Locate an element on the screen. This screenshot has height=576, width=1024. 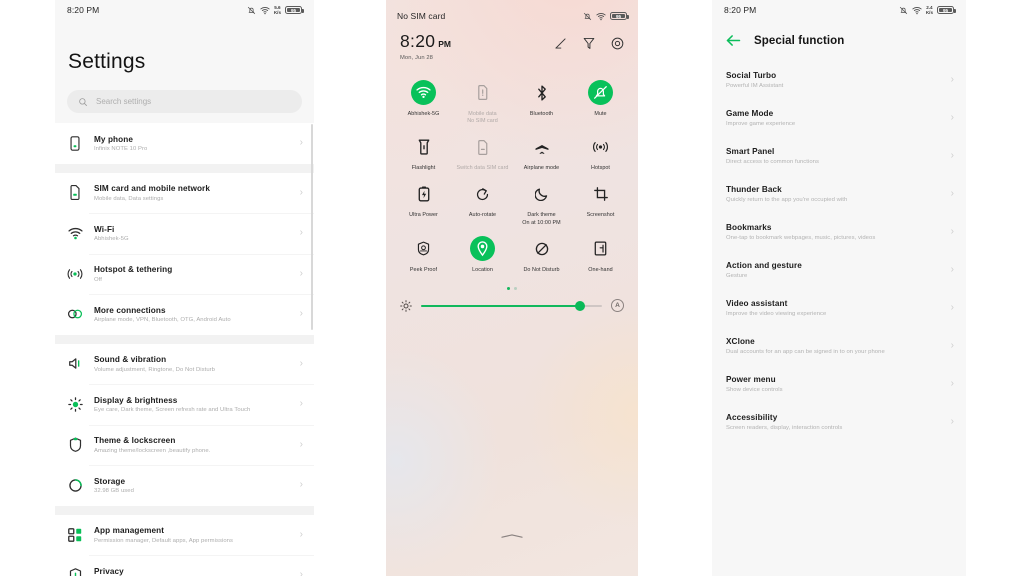
sidebar-item-storage: Storage 32.98 GB used › is located at coordinates (184, 485).